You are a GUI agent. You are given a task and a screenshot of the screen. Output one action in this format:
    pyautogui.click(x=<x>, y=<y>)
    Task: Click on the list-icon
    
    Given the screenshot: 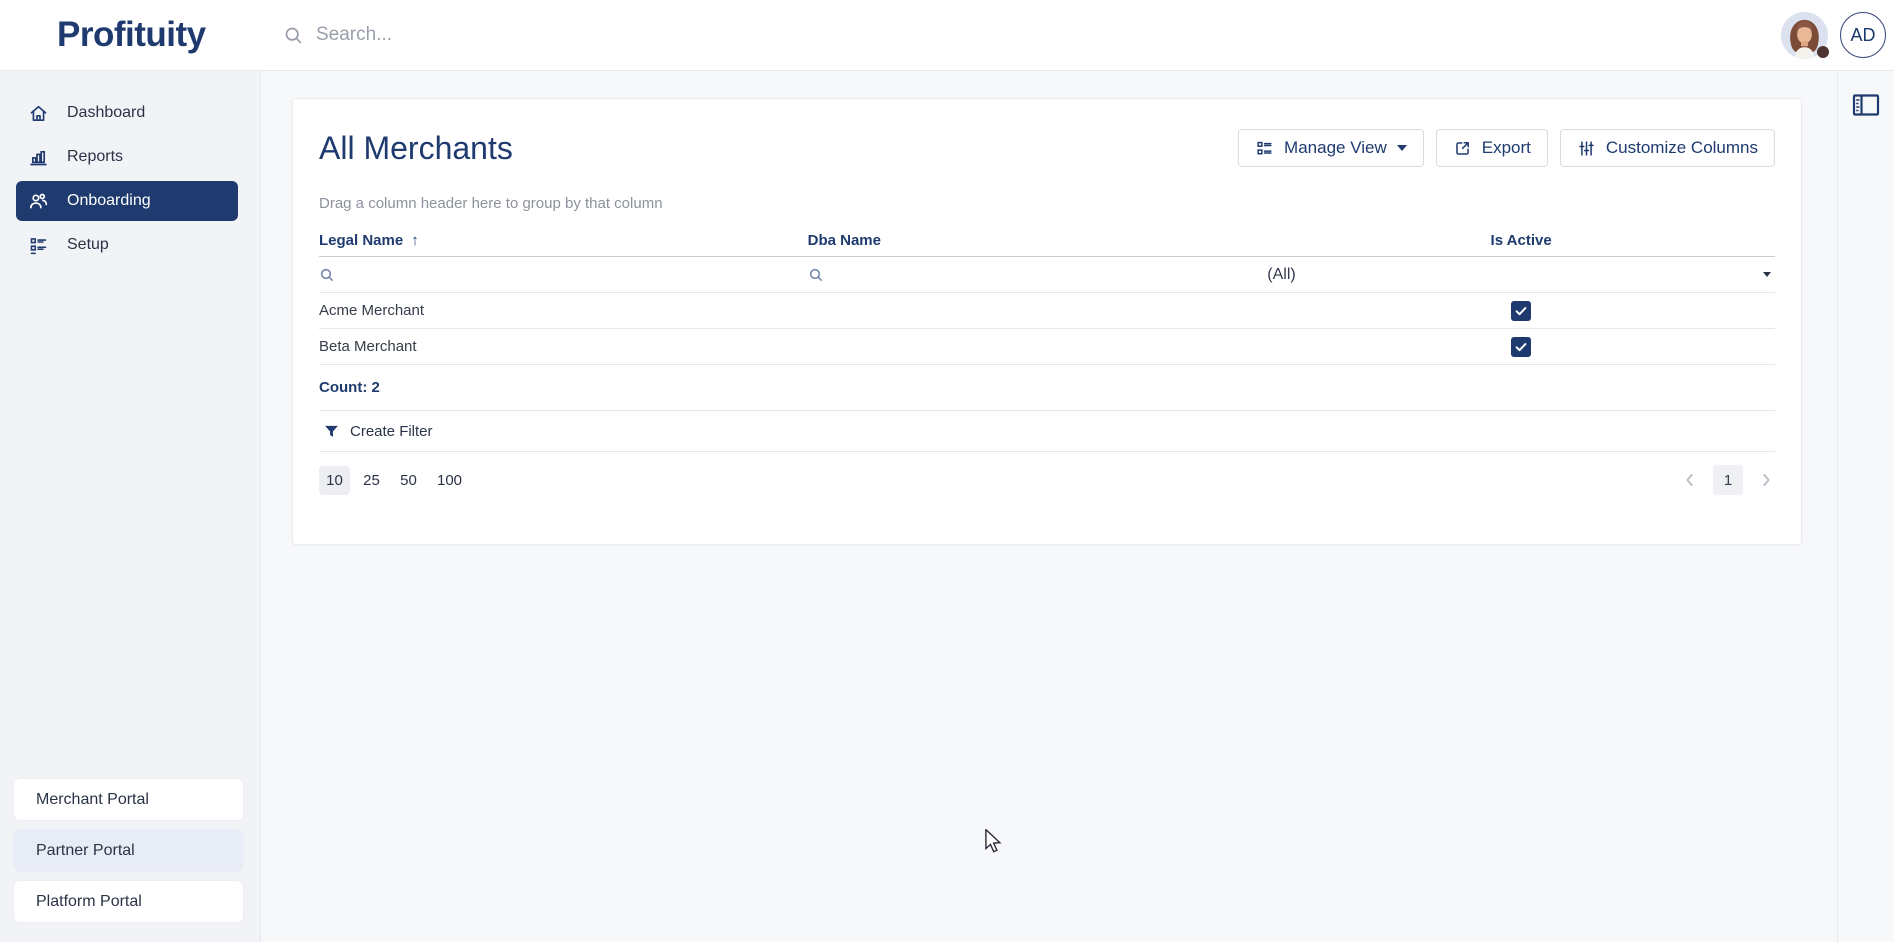 What is the action you would take?
    pyautogui.click(x=38, y=245)
    